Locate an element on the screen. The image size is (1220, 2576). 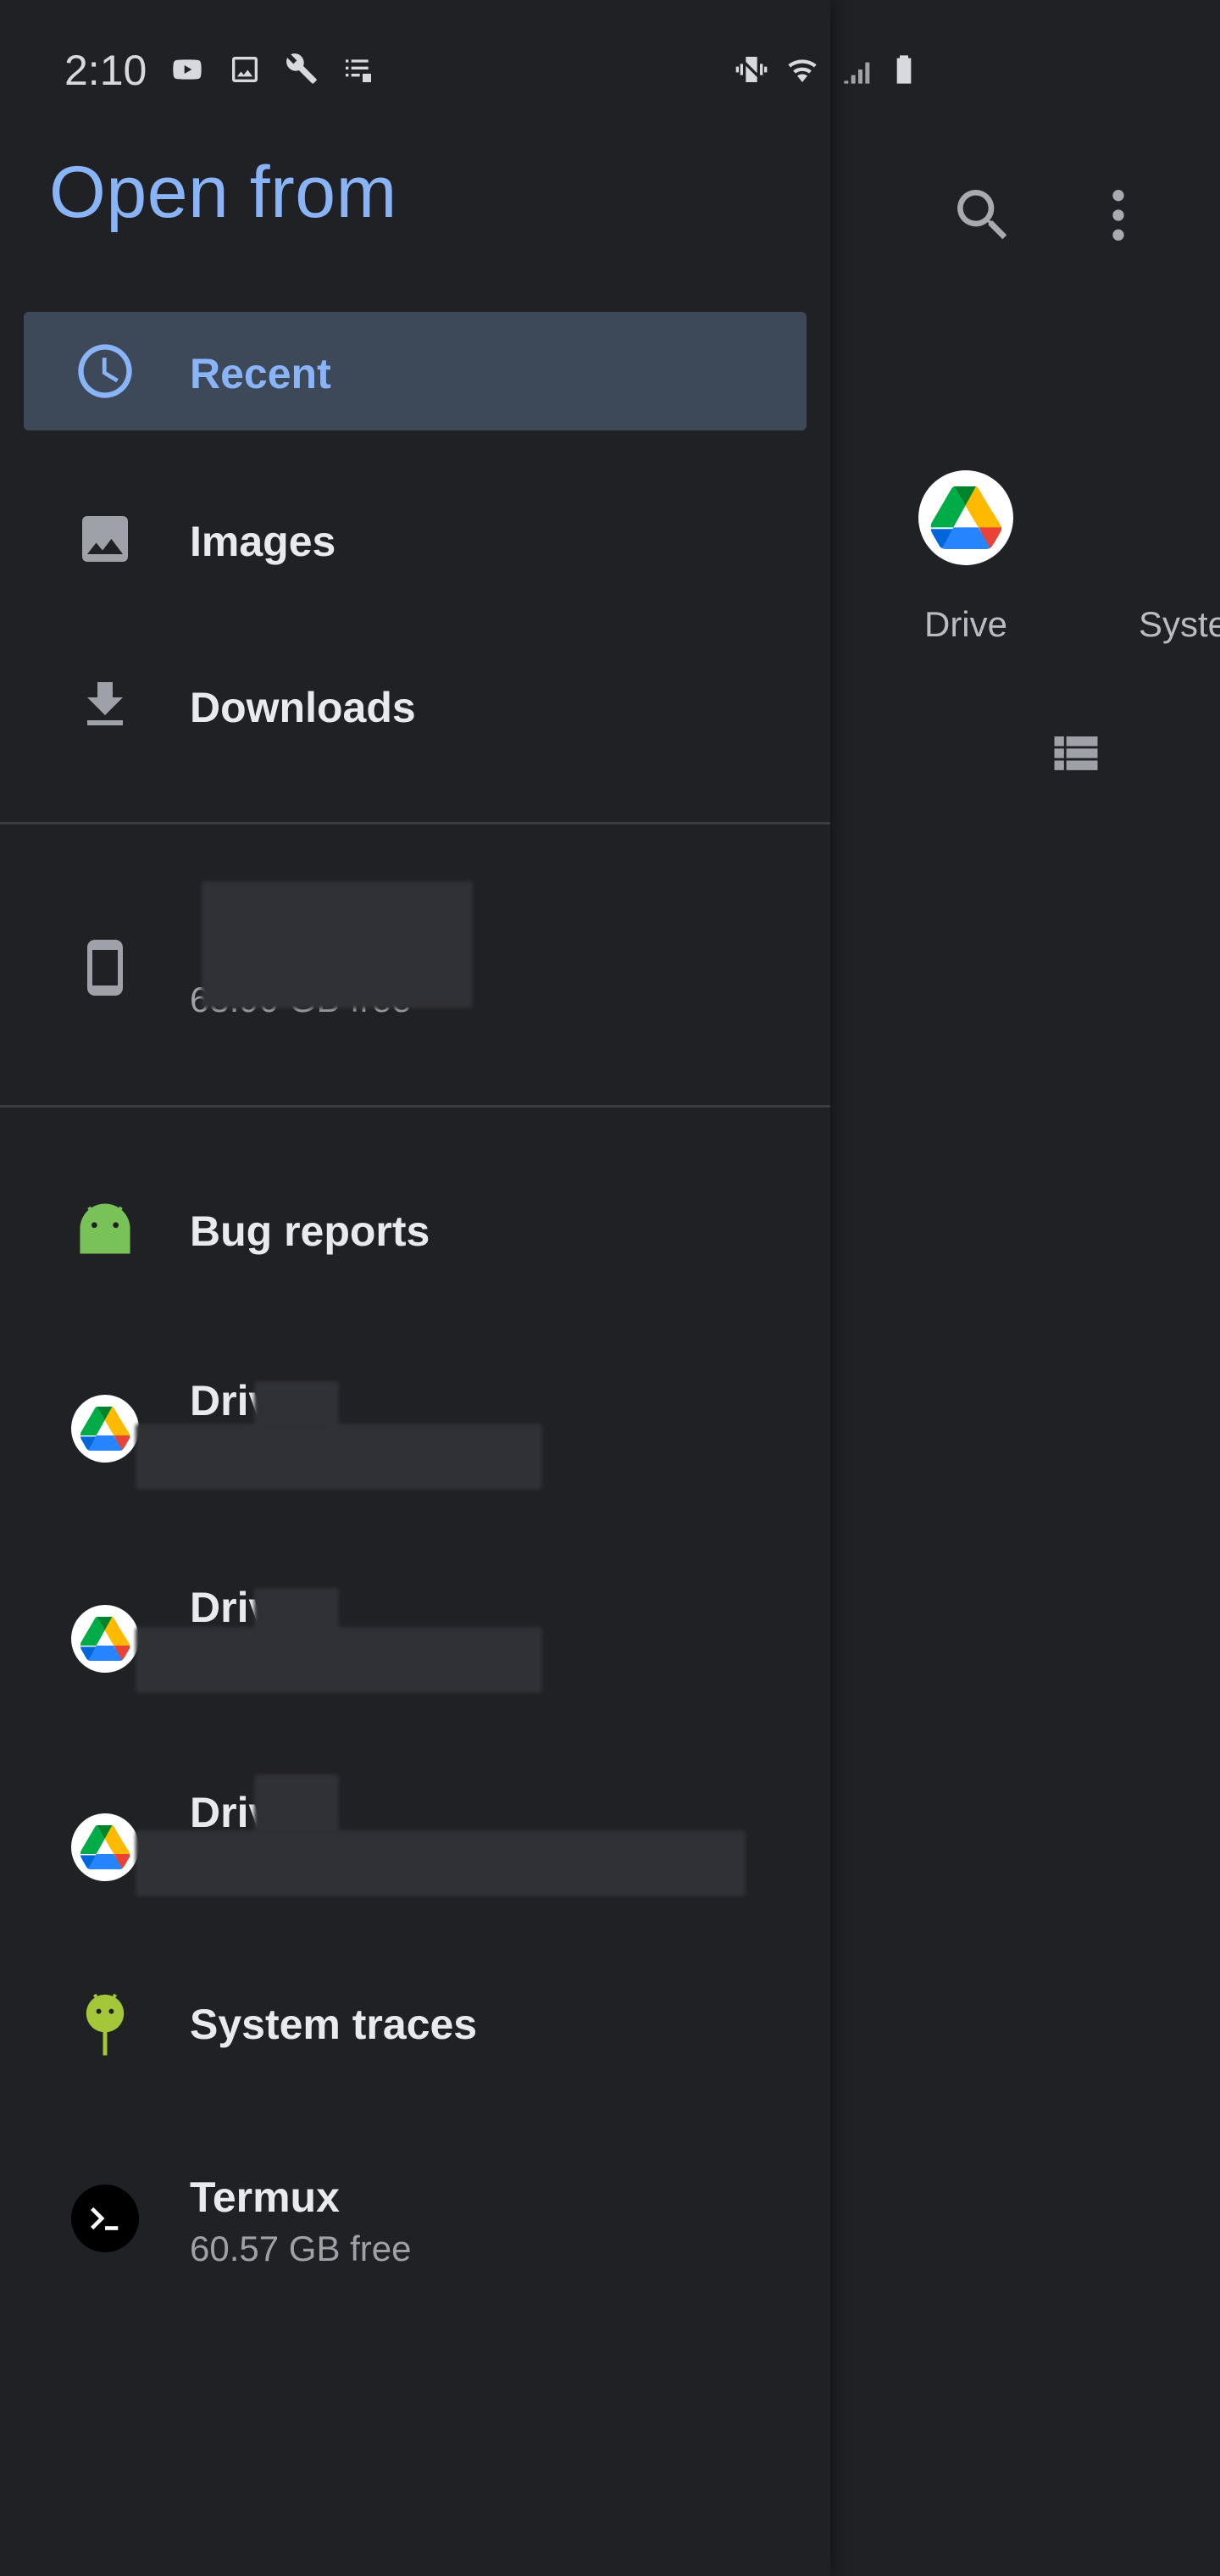
root-tile-drive: Drive is located at coordinates (966, 557).